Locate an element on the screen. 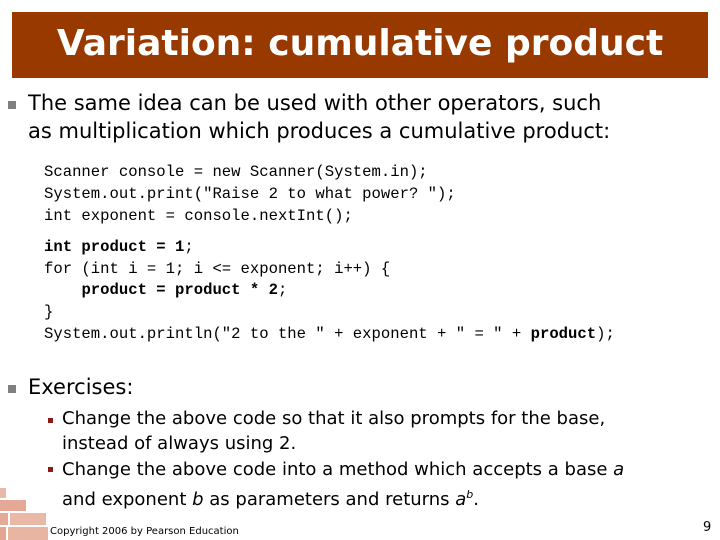 Image resolution: width=720 pixels, height=540 pixels. page-number: 9 is located at coordinates (707, 527).